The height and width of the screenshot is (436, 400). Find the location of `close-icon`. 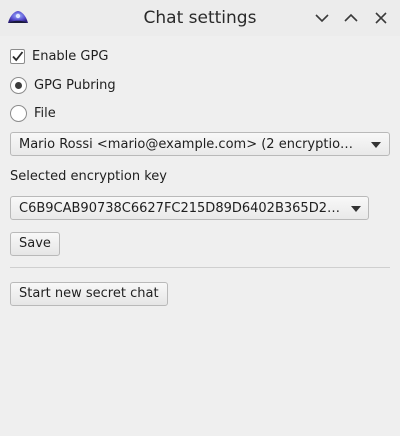

close-icon is located at coordinates (381, 18).